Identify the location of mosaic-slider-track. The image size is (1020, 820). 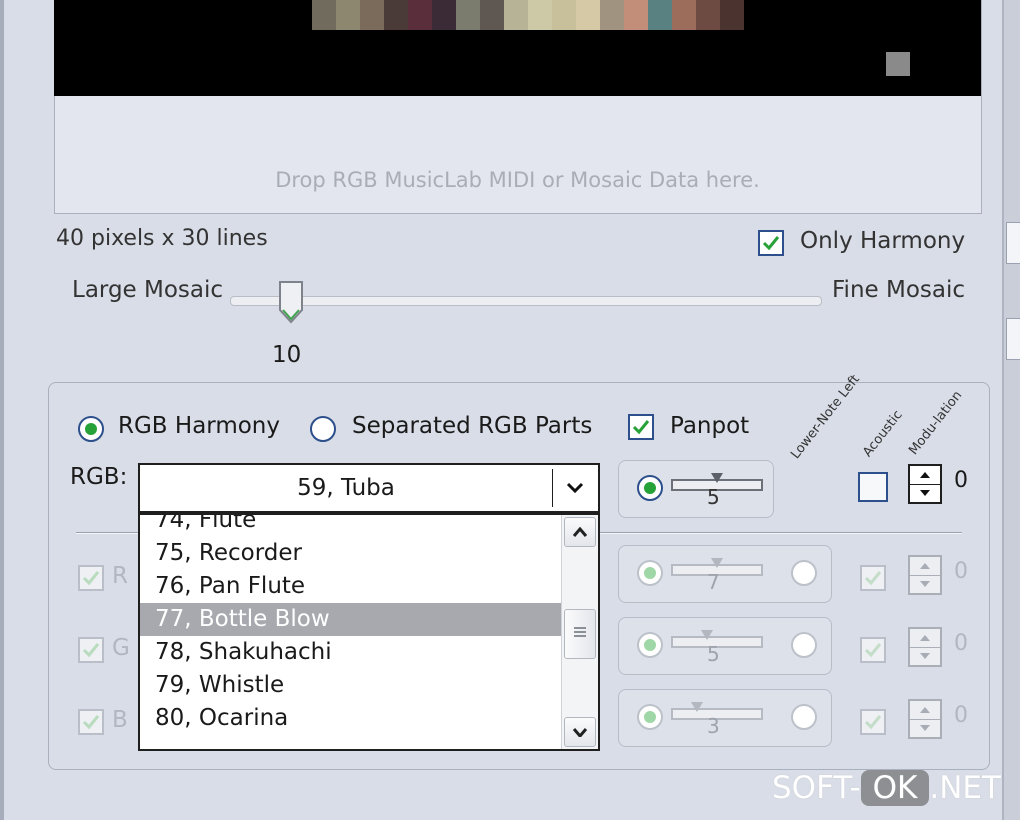
(526, 301).